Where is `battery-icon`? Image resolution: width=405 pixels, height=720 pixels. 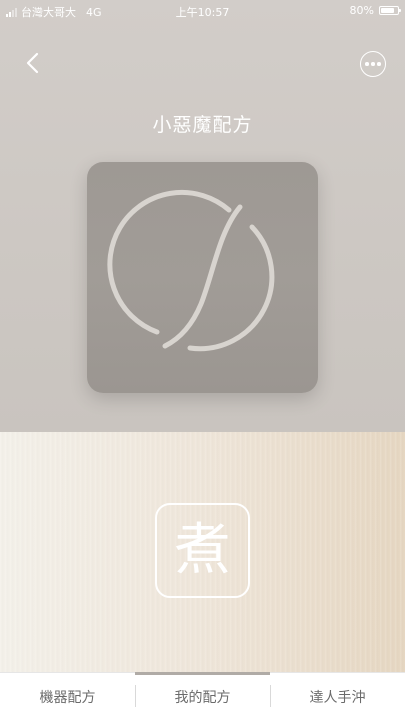 battery-icon is located at coordinates (390, 10).